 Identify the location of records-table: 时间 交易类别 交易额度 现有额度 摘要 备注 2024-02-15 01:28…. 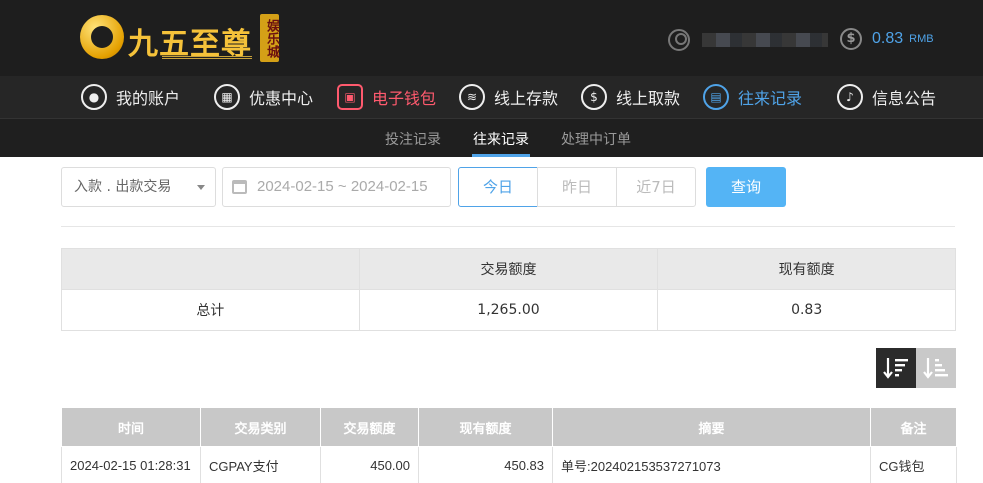
(509, 445).